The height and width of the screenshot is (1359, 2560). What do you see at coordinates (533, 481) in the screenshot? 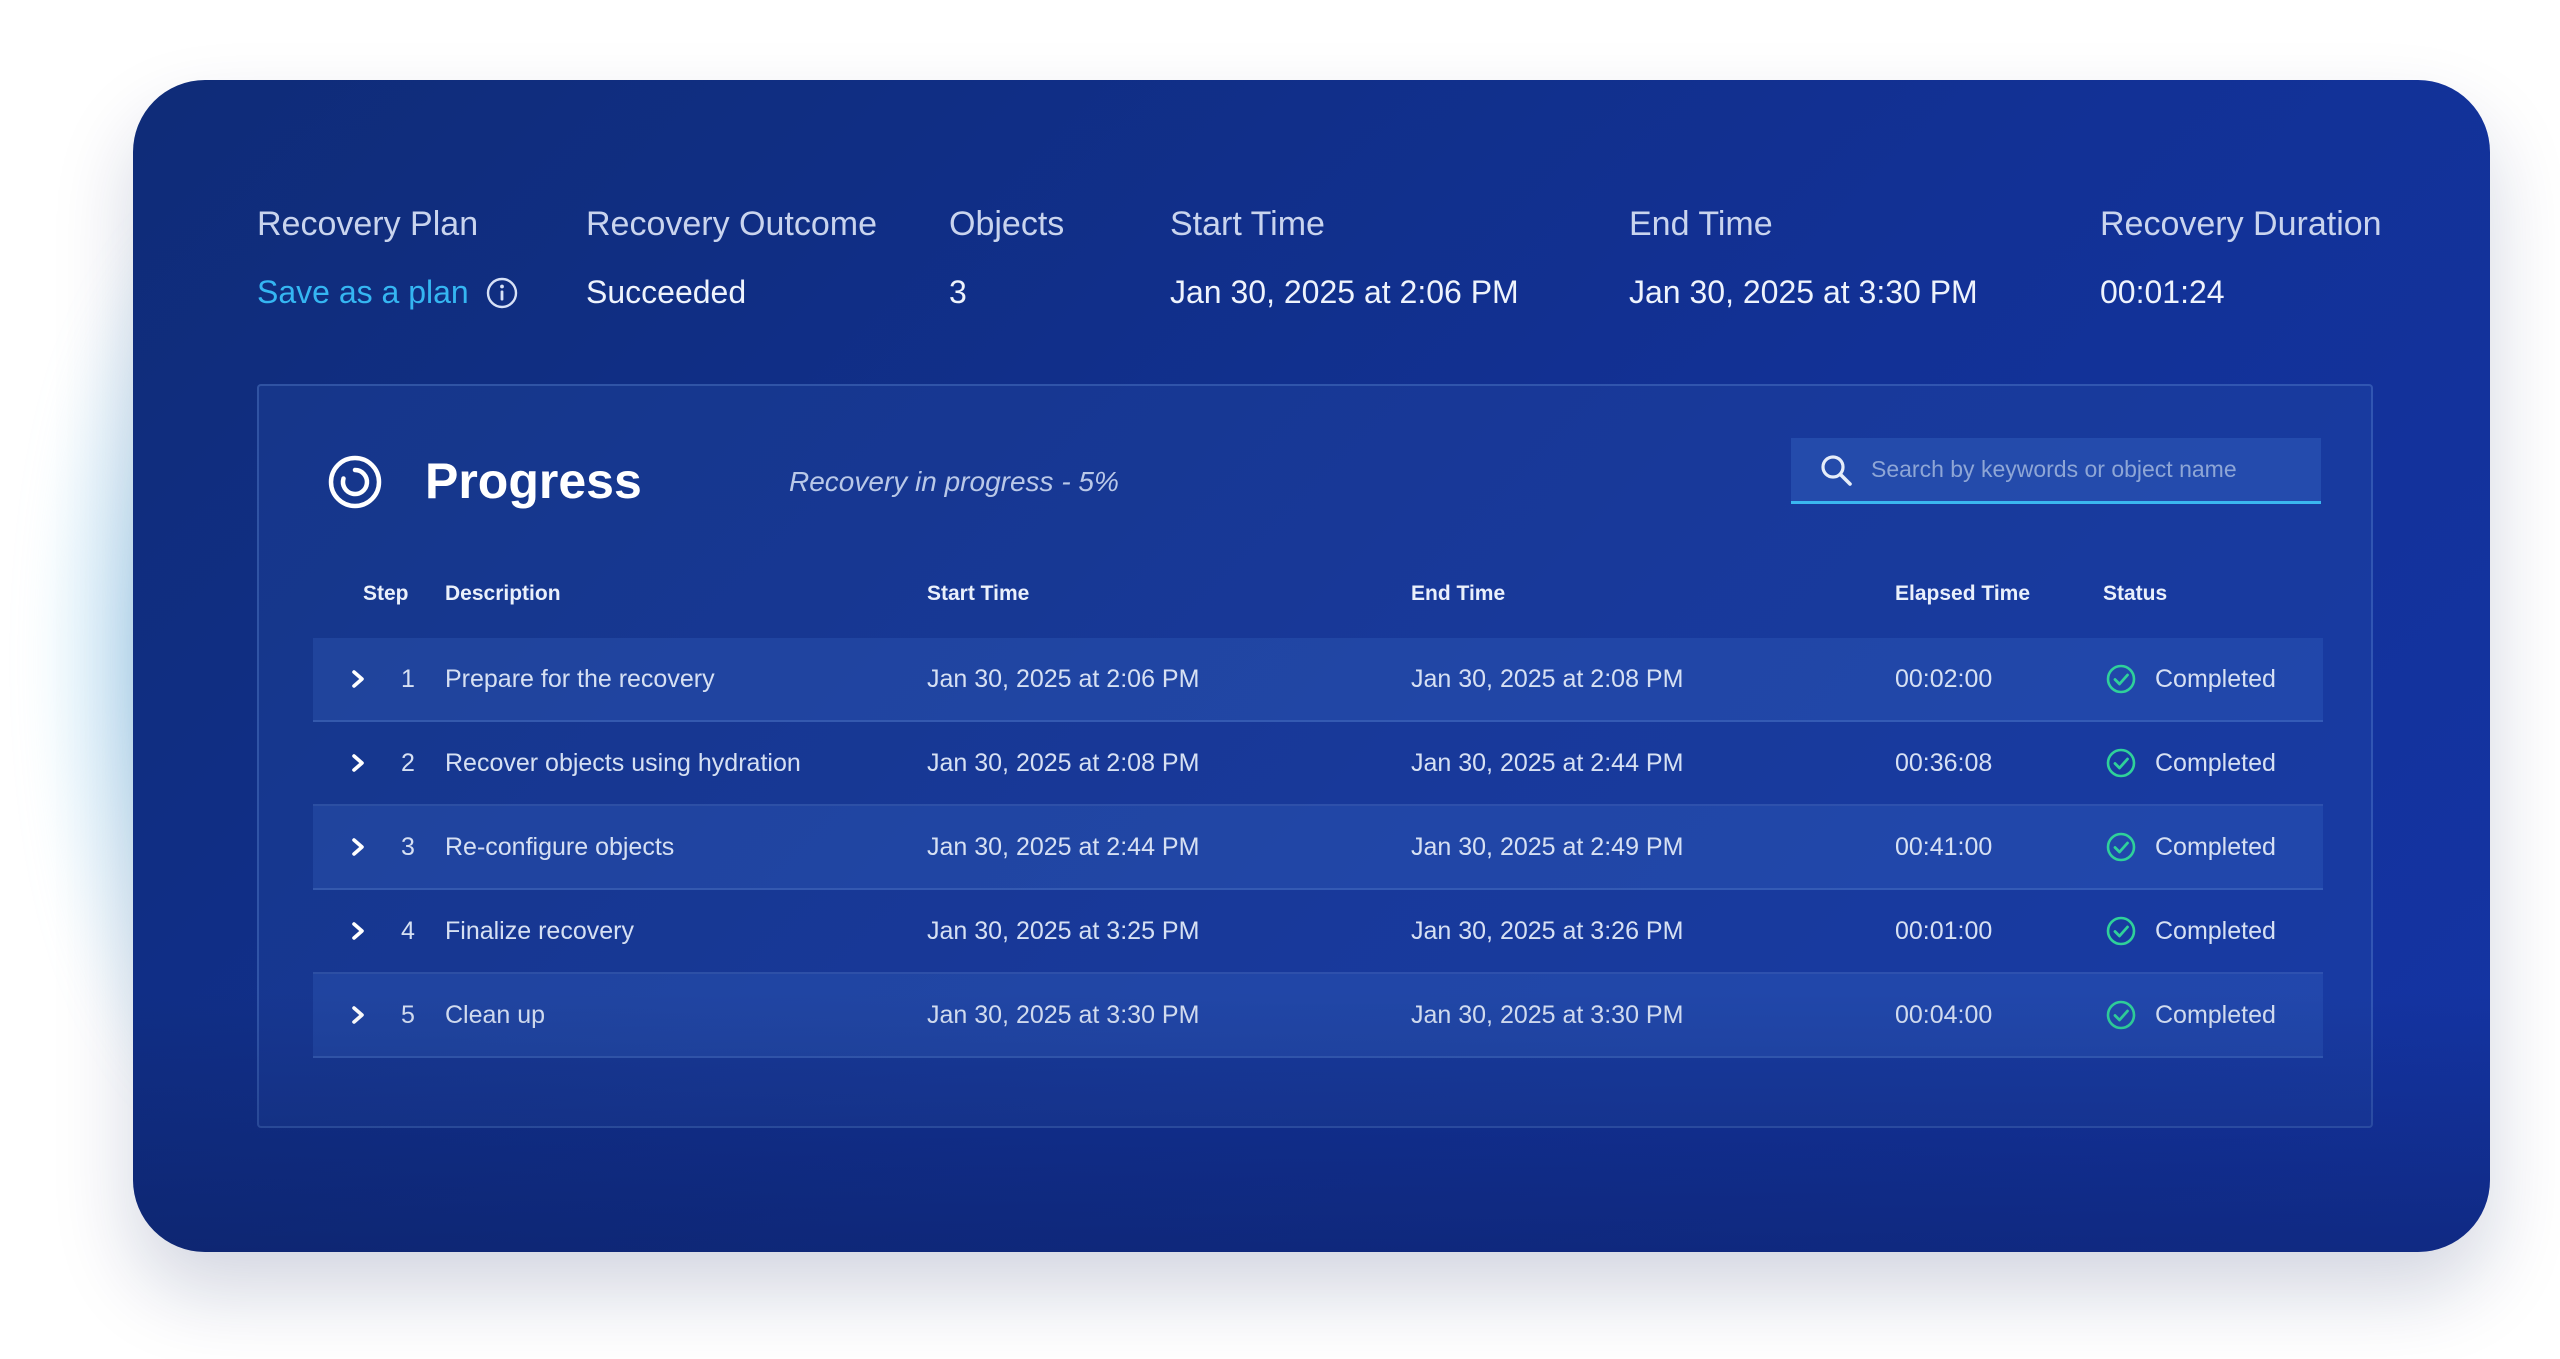
I see `progress-title: Progress` at bounding box center [533, 481].